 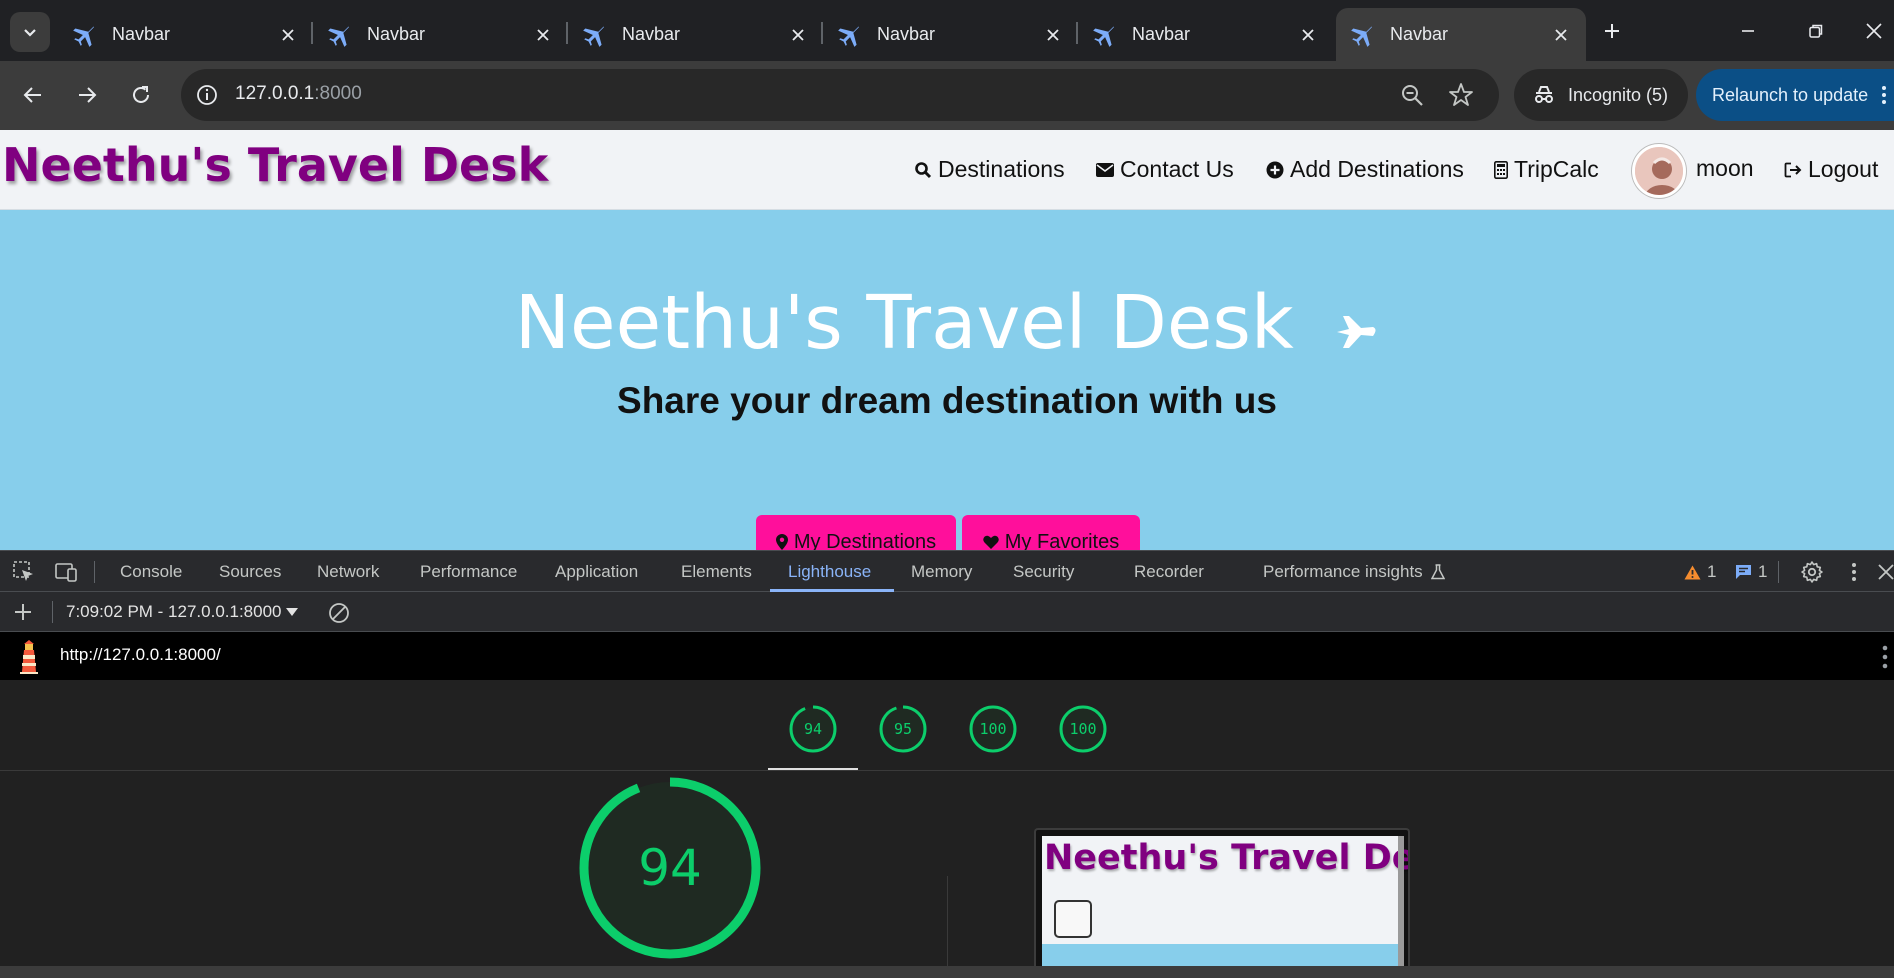 I want to click on minimize-button, so click(x=1748, y=31).